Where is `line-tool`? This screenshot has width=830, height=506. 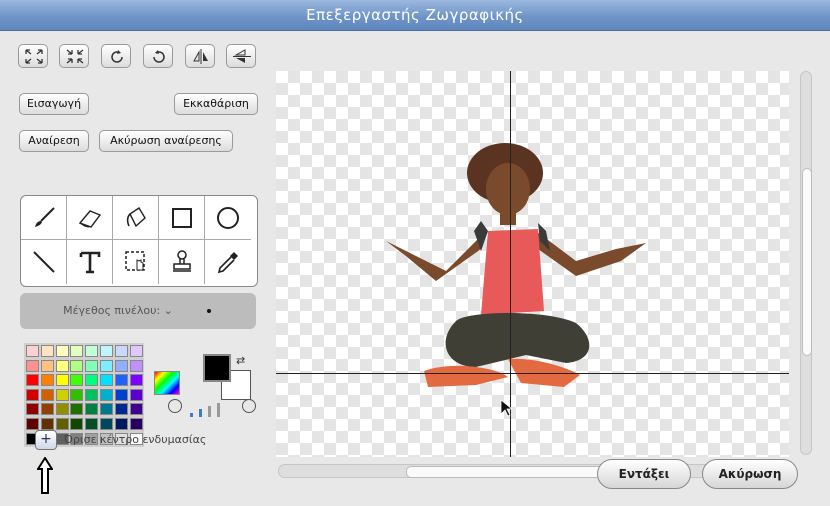
line-tool is located at coordinates (44, 262).